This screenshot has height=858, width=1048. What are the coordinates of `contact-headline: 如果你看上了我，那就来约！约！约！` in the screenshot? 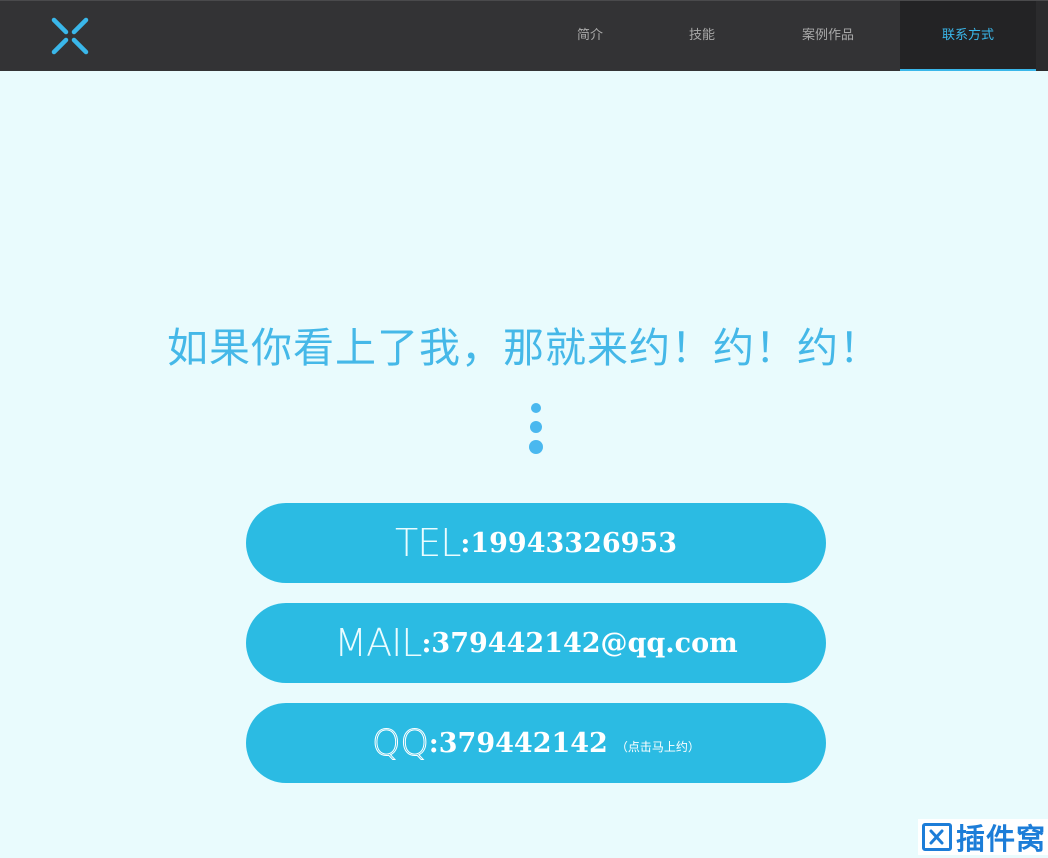 It's located at (524, 348).